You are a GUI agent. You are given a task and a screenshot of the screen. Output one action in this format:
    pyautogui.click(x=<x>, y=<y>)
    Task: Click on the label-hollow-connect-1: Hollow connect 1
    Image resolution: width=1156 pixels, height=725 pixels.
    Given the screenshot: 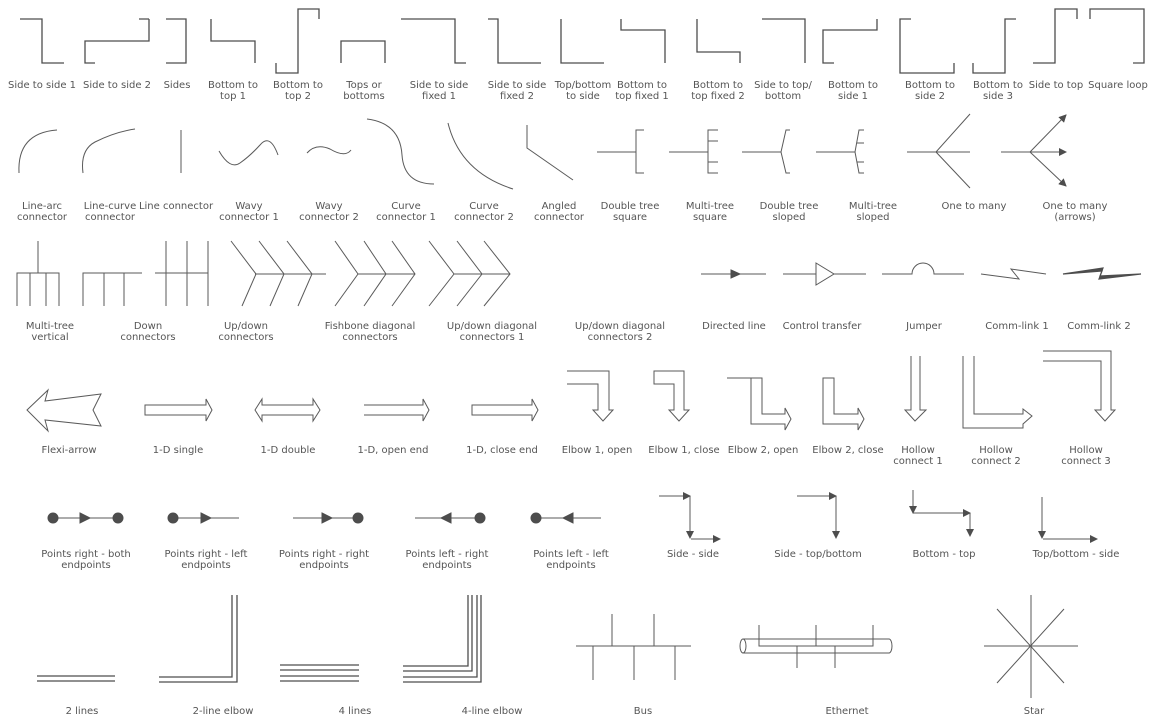 What is the action you would take?
    pyautogui.click(x=918, y=456)
    